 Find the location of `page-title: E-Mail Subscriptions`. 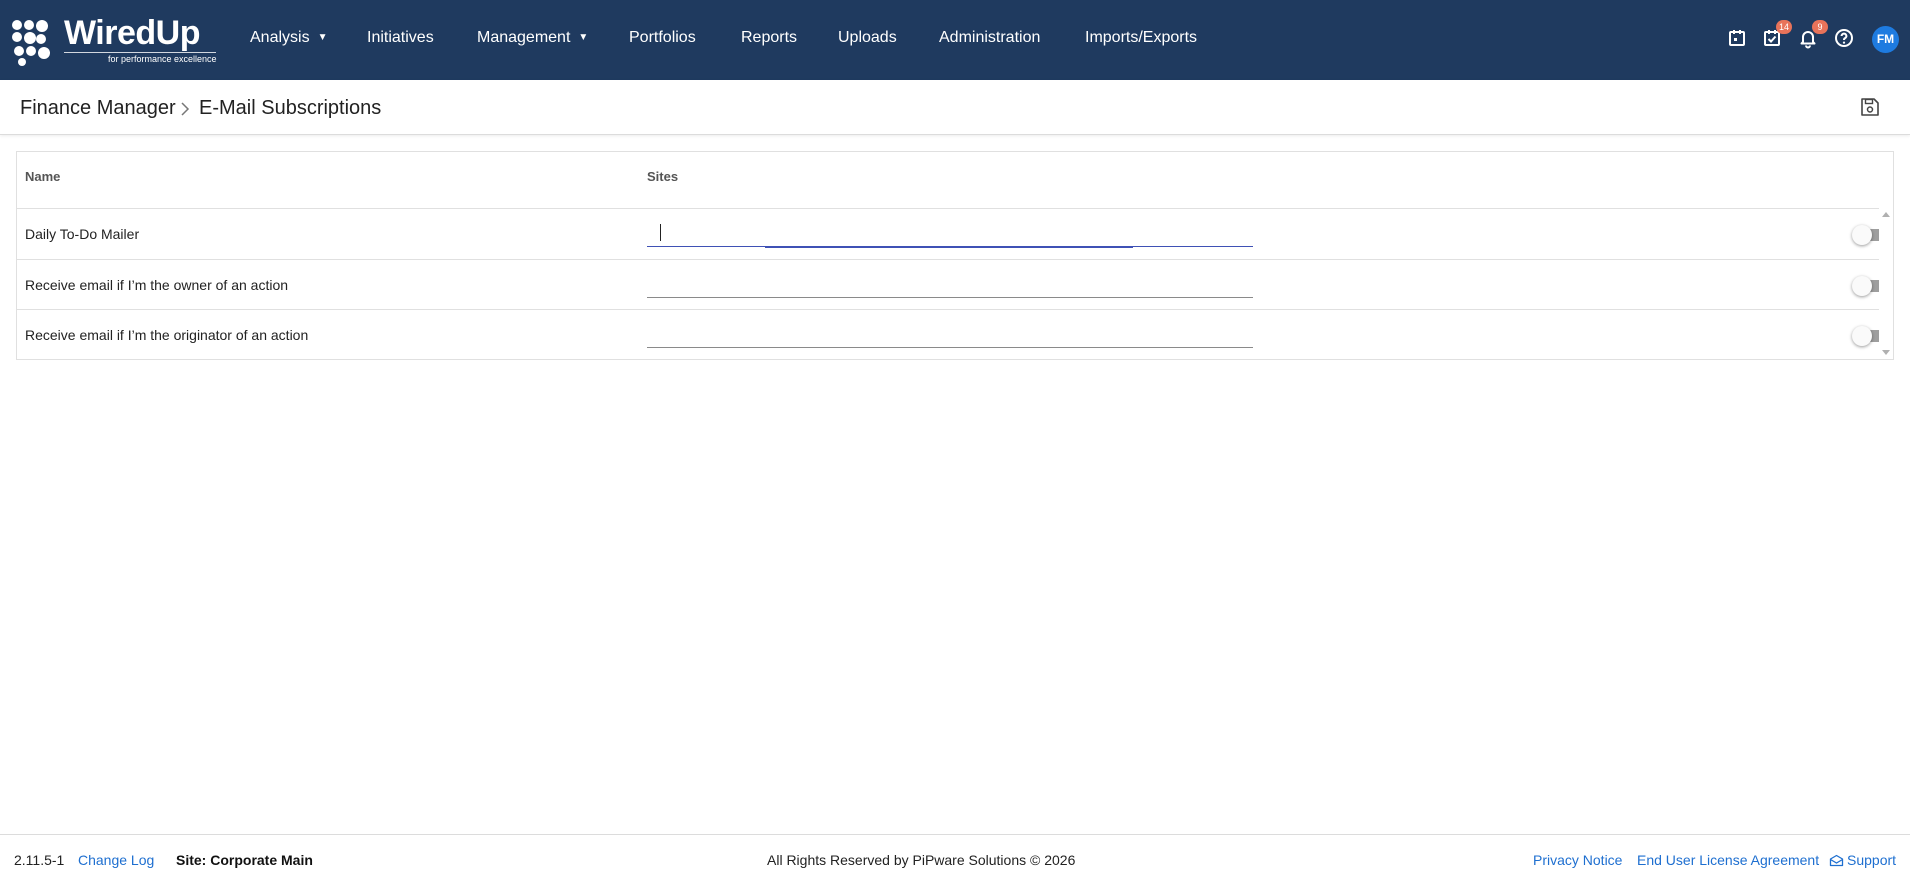

page-title: E-Mail Subscriptions is located at coordinates (290, 108).